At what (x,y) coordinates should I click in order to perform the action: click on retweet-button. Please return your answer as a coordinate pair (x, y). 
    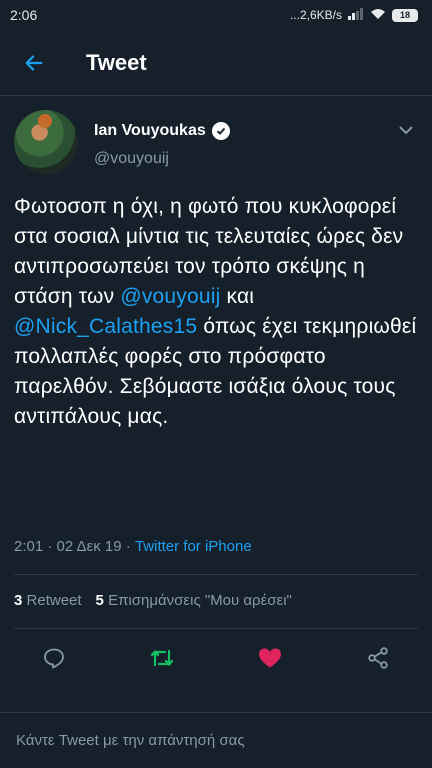
    Looking at the image, I should click on (162, 658).